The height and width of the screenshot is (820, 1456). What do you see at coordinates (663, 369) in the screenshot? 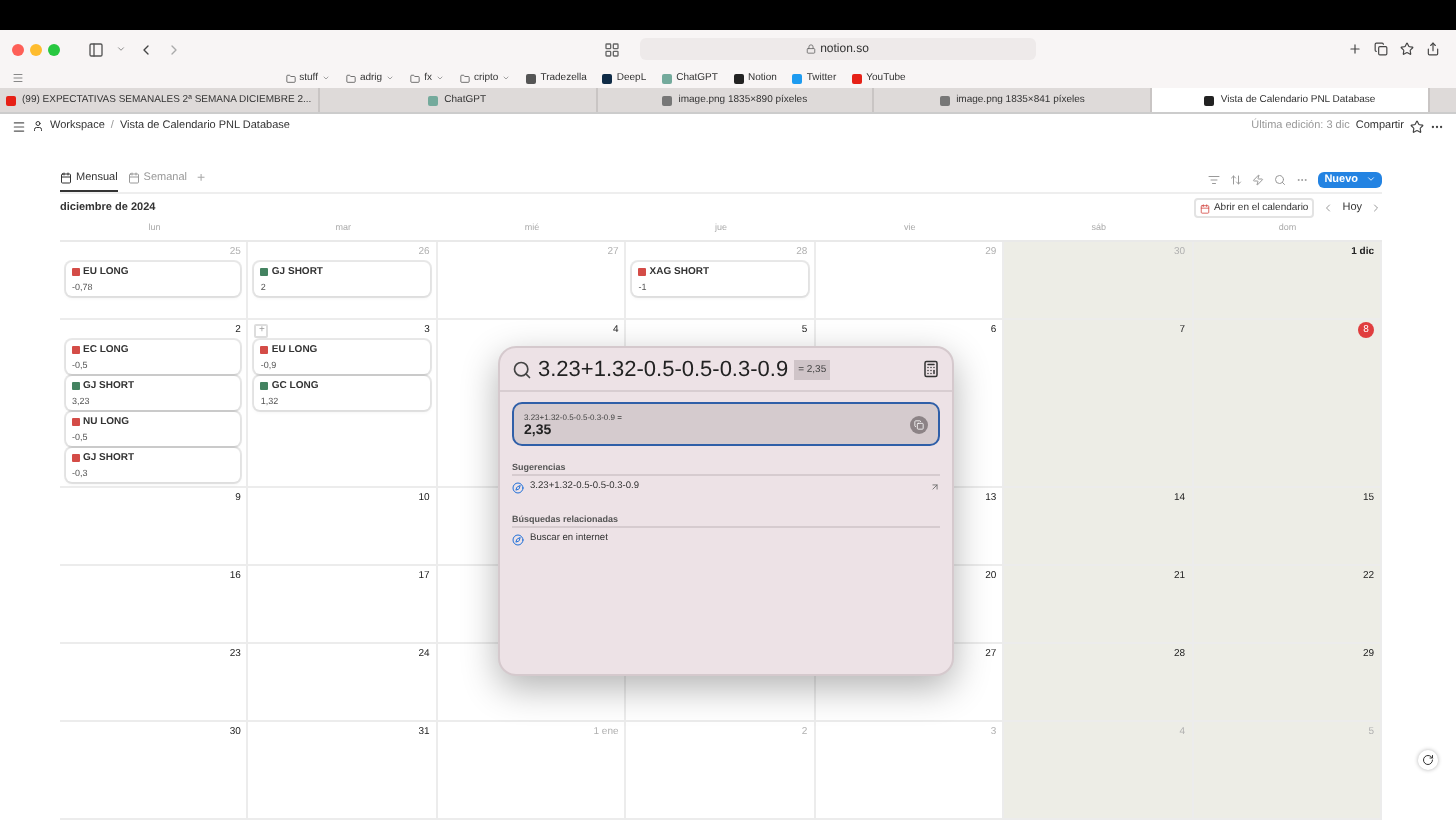
I see `search-query: 3.23+1.32-0.5-0.5-0.3-0.9` at bounding box center [663, 369].